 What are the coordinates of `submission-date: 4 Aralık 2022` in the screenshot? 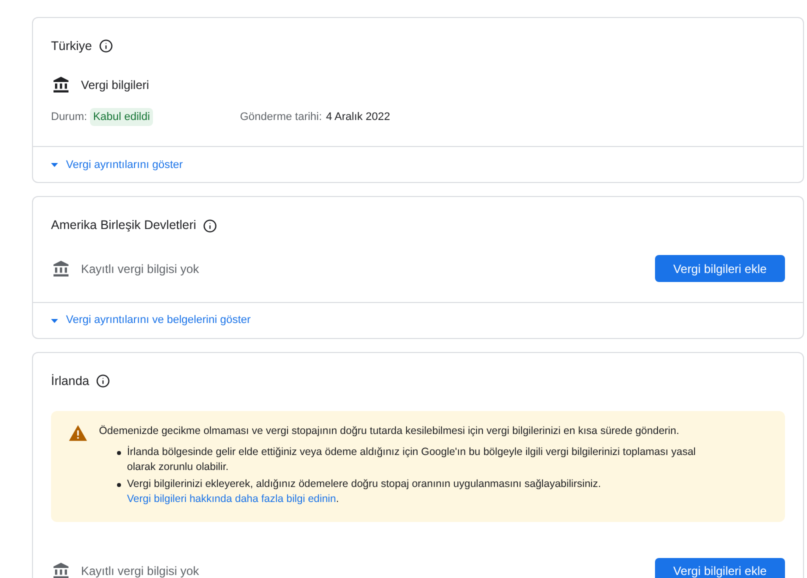 It's located at (358, 117).